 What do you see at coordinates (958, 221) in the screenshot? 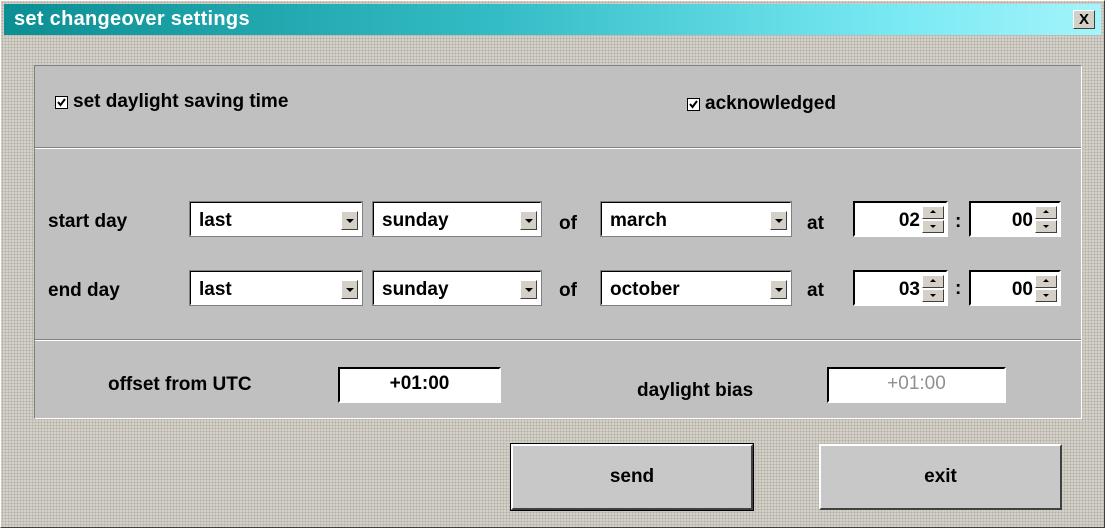
I see `start-colon: :` at bounding box center [958, 221].